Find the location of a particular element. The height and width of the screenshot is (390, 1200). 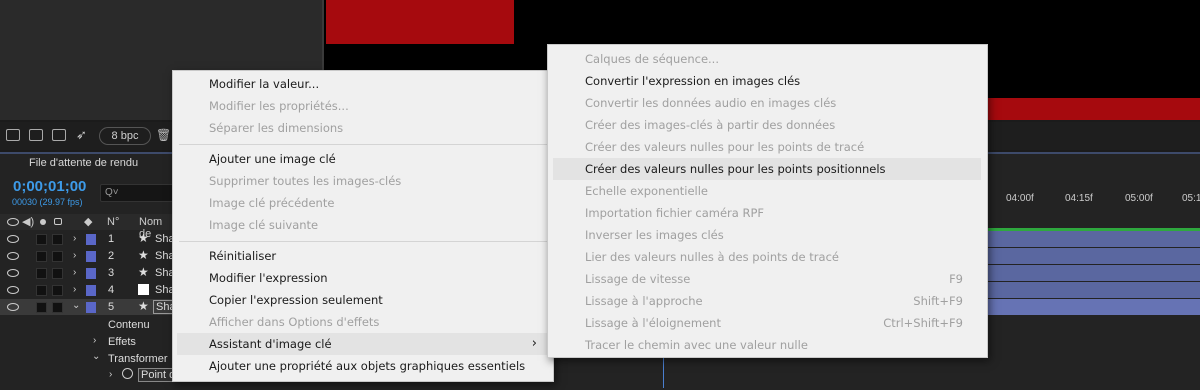

submenu-item-easy-ease: Lissage de vitesse F9 is located at coordinates (767, 279).